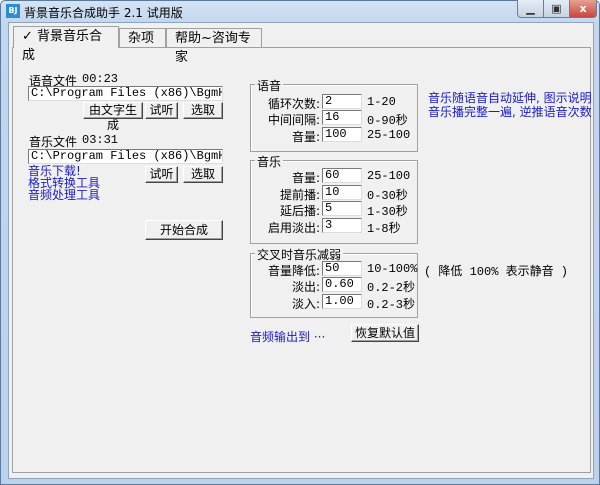 The width and height of the screenshot is (600, 485). I want to click on close-button: x, so click(583, 9).